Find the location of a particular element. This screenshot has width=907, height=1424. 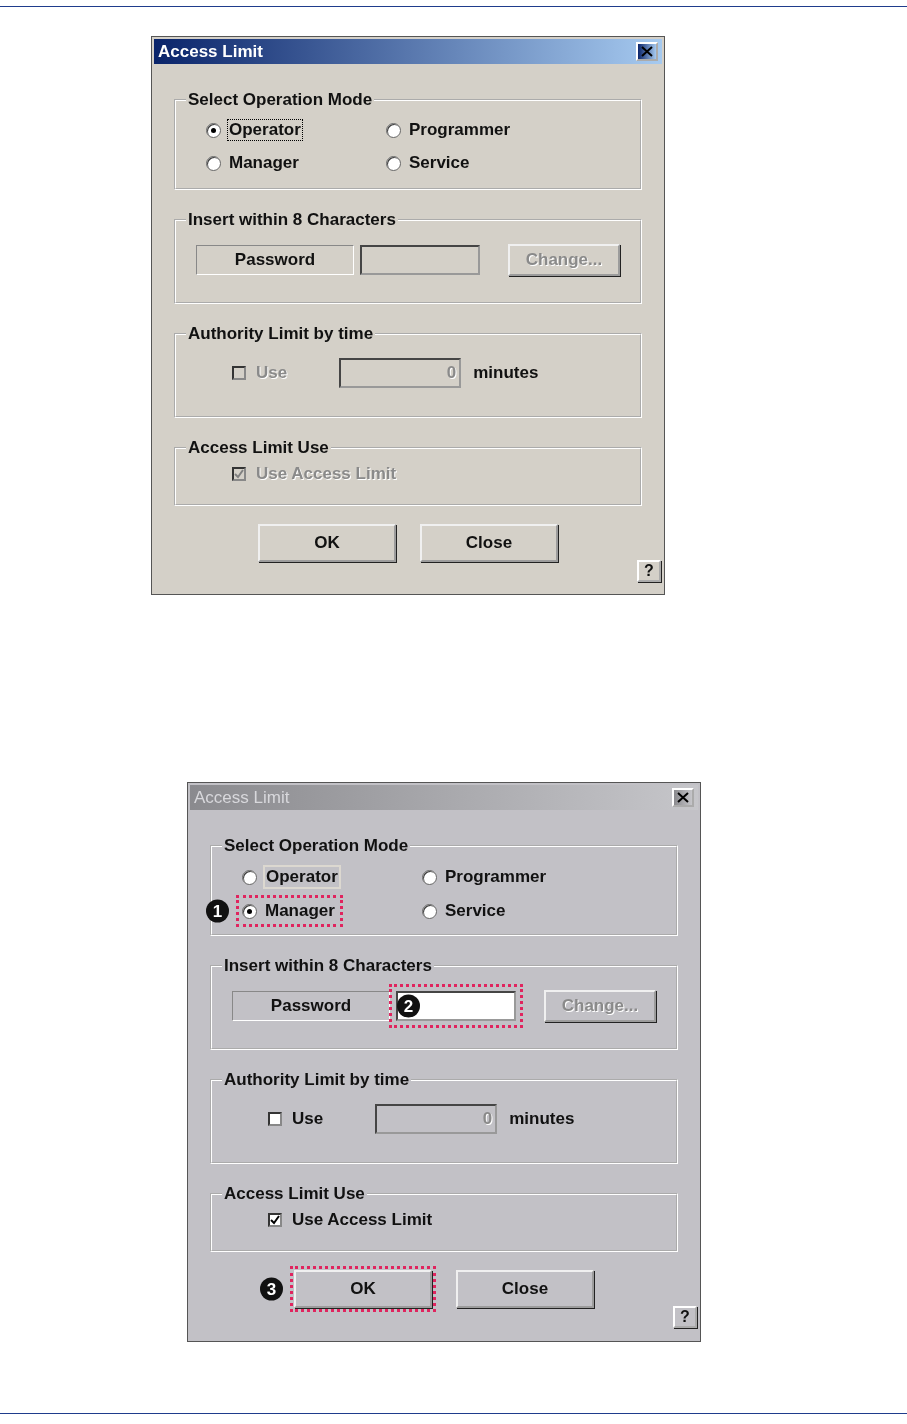

close-button is located at coordinates (647, 51).